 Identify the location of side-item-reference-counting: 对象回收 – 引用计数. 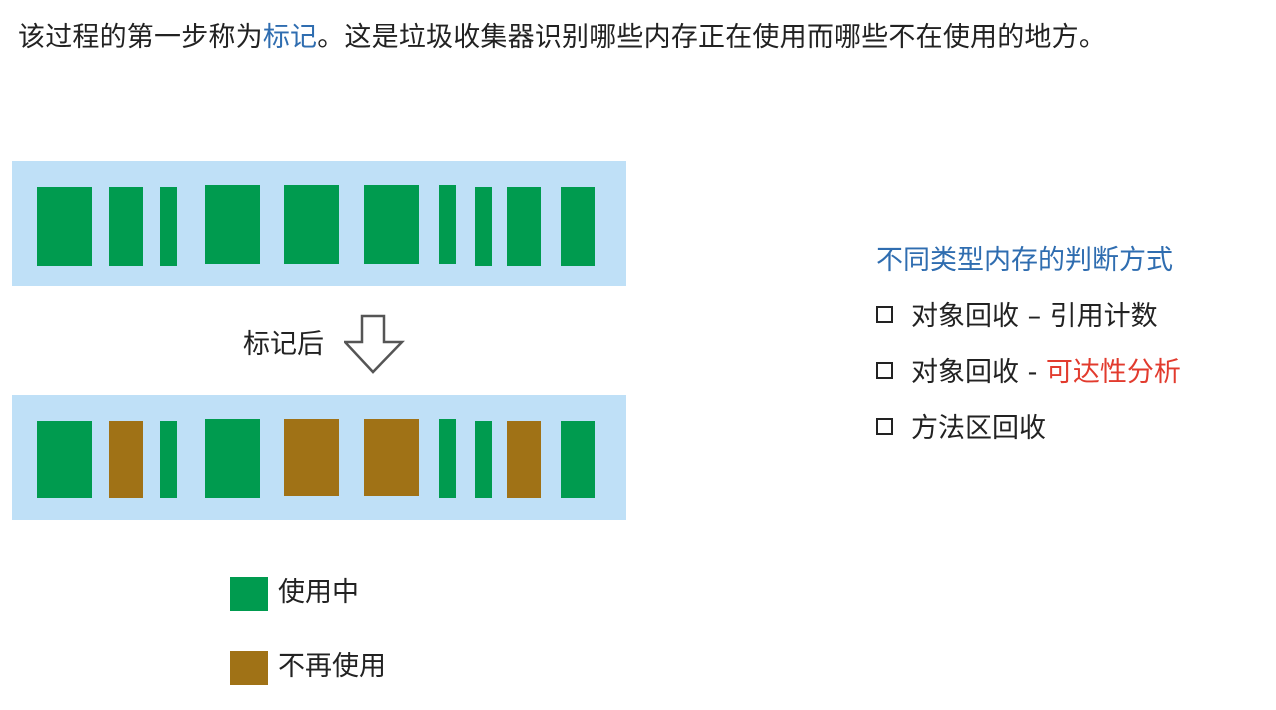
(1017, 317).